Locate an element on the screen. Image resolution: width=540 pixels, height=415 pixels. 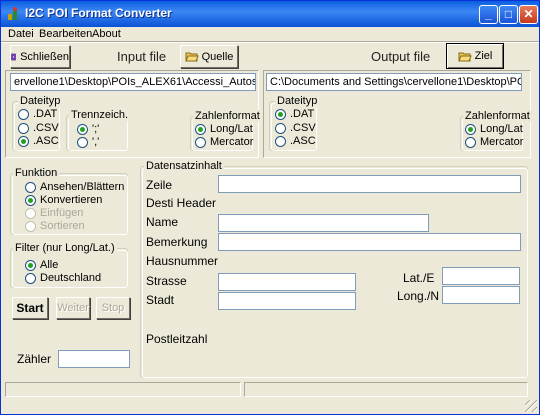
door-icon is located at coordinates (13, 56).